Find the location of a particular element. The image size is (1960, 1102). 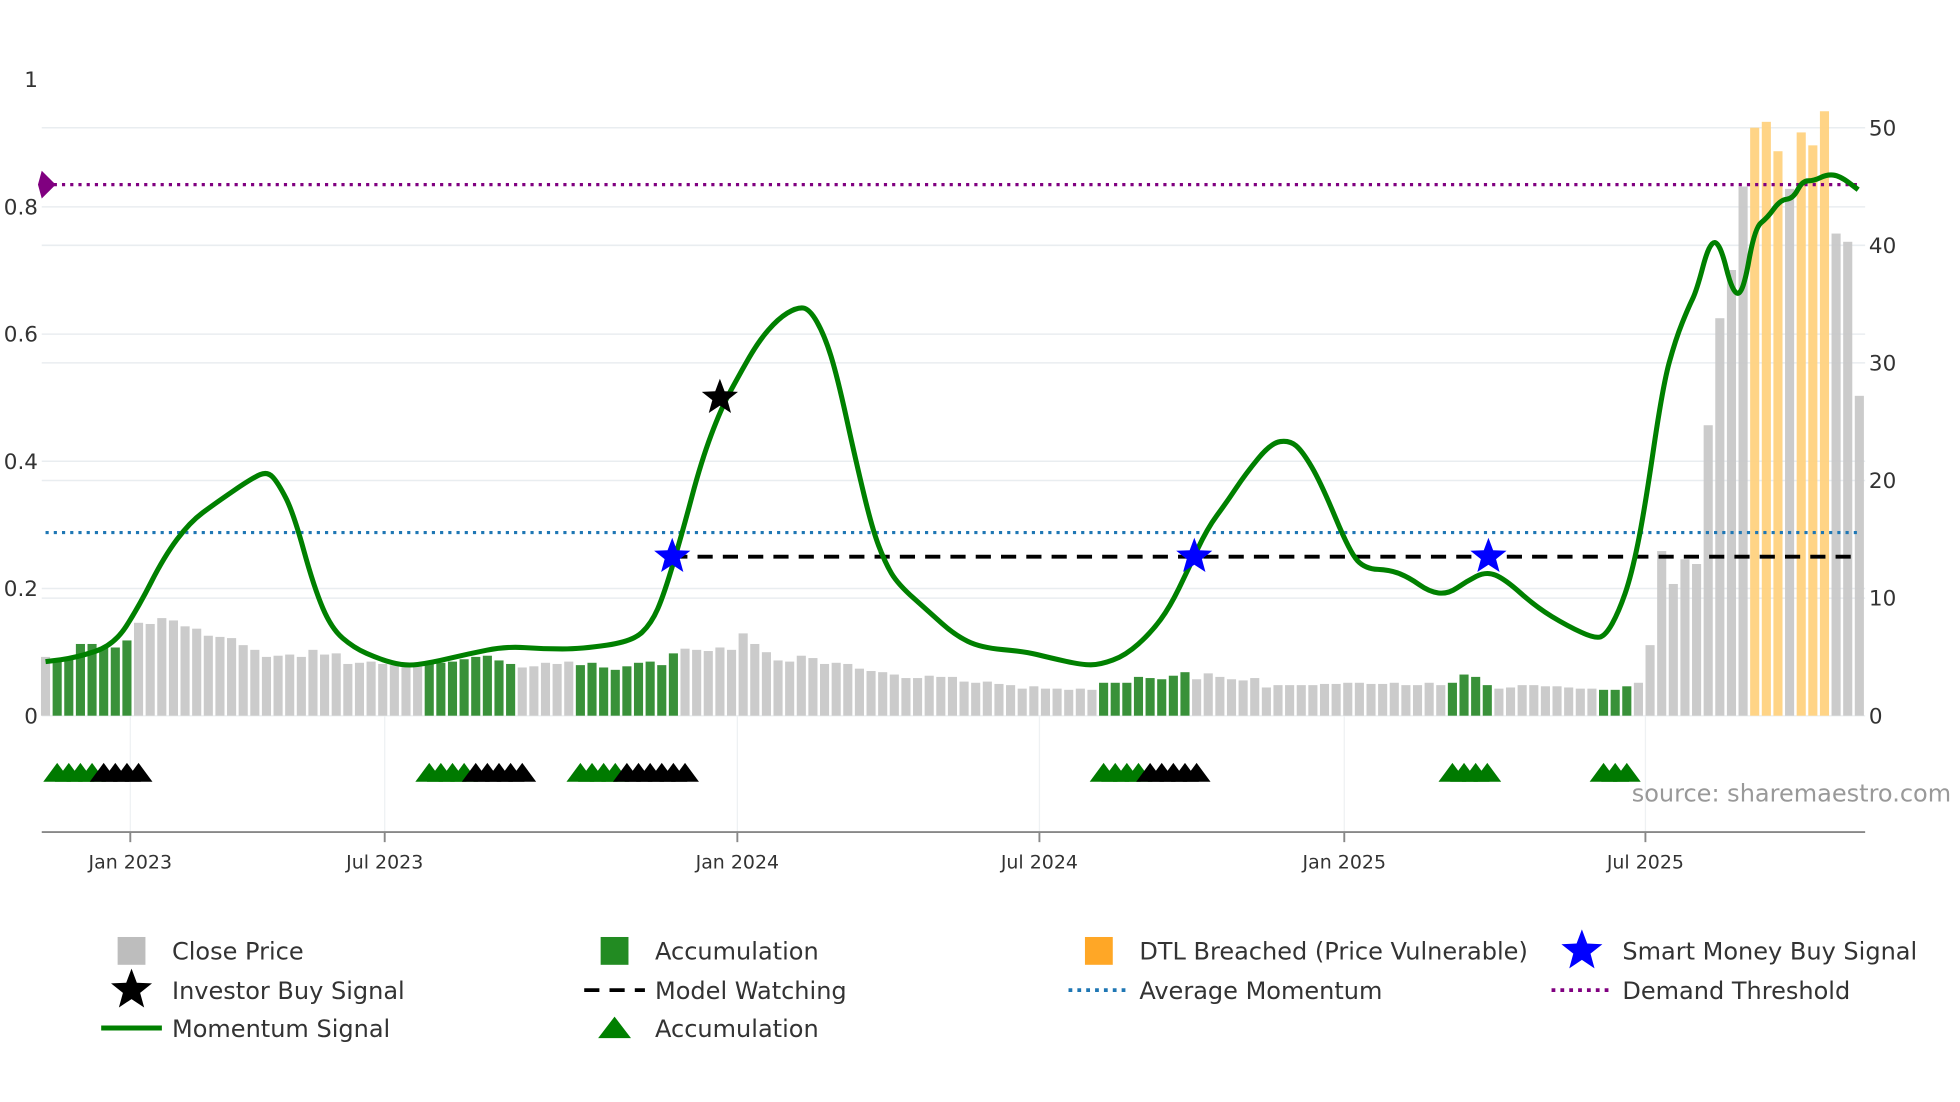

left-axis-tick-label: 0.2 is located at coordinates (21, 589).